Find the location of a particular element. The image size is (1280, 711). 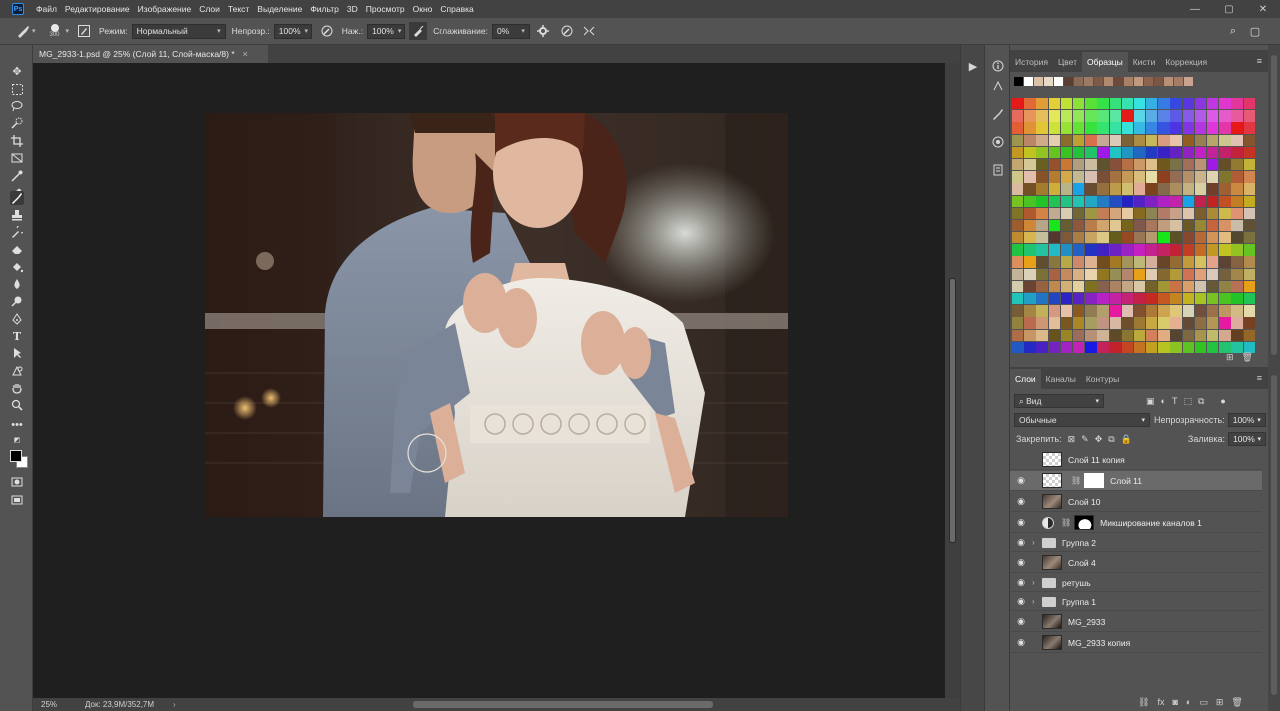

default-colors-icon: ◩ is located at coordinates (17, 440).